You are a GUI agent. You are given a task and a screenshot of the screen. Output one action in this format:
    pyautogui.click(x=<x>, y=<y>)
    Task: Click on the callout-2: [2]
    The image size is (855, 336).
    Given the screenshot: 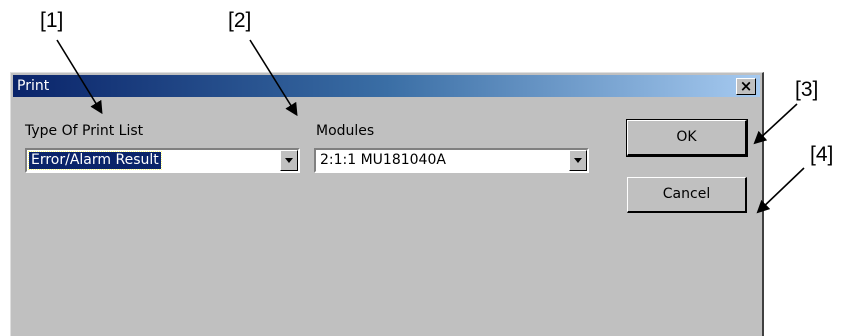 What is the action you would take?
    pyautogui.click(x=240, y=20)
    